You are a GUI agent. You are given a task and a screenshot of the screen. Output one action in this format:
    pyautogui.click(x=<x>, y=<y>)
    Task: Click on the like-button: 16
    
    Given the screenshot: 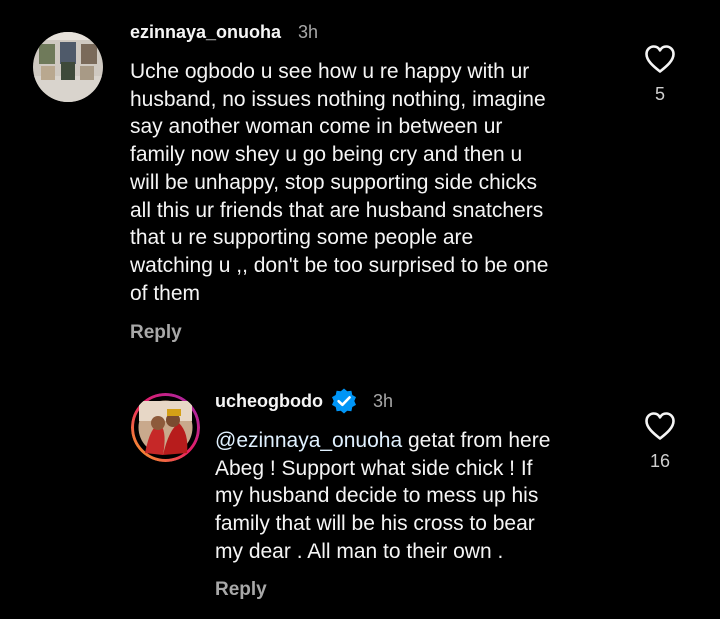 What is the action you would take?
    pyautogui.click(x=660, y=441)
    